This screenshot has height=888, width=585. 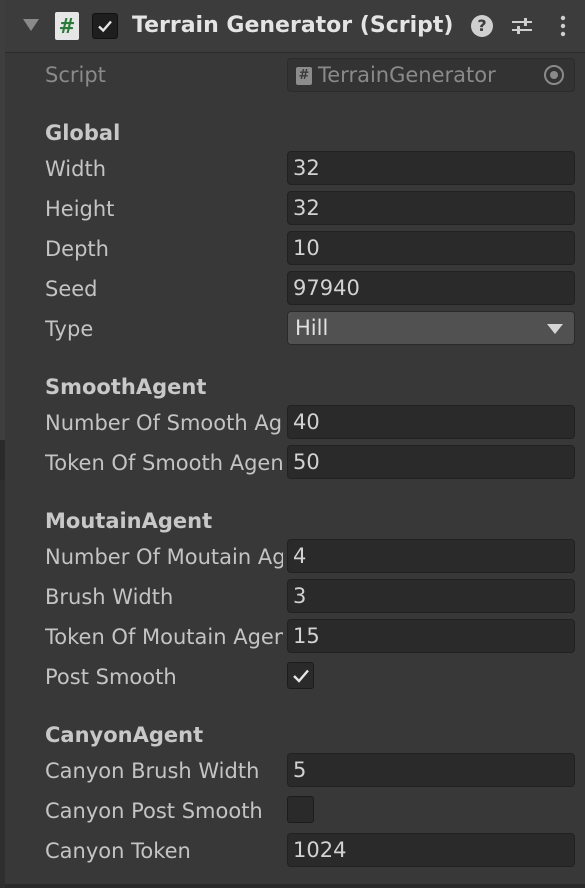 What do you see at coordinates (124, 735) in the screenshot?
I see `section-canyonagent-header: CanyonAgent` at bounding box center [124, 735].